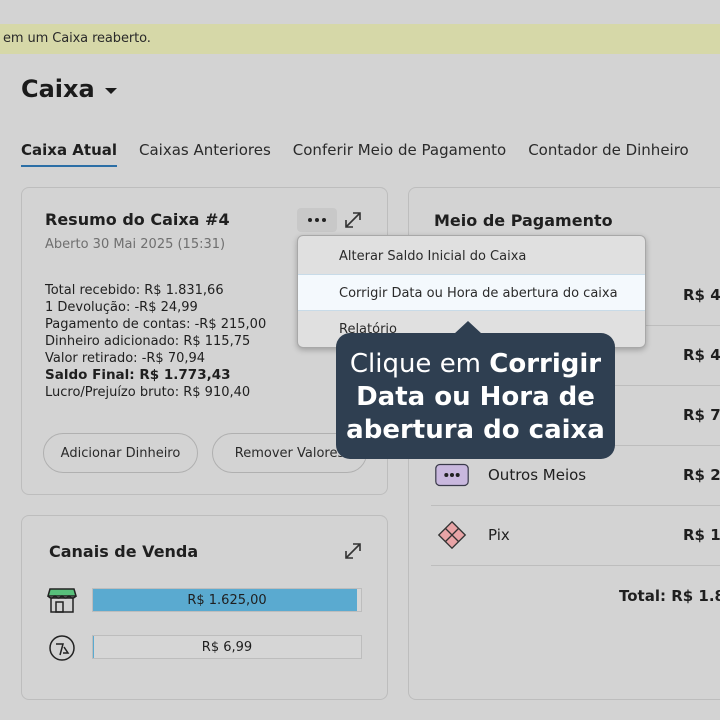 This screenshot has width=720, height=720. What do you see at coordinates (523, 220) in the screenshot?
I see `payment-title: Meio de Pagamento` at bounding box center [523, 220].